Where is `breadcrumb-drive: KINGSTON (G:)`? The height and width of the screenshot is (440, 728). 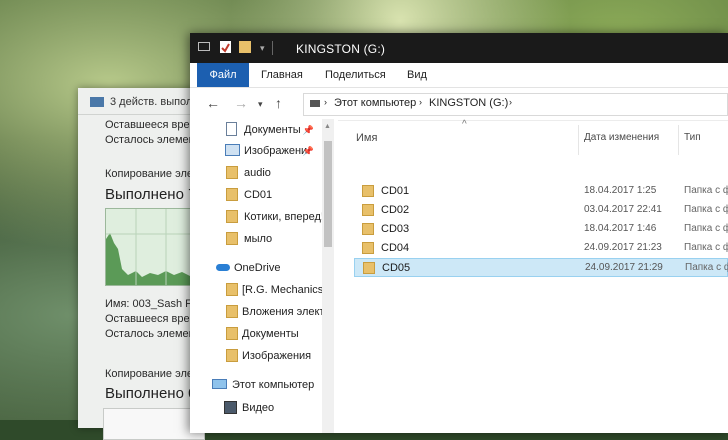 breadcrumb-drive: KINGSTON (G:) is located at coordinates (468, 103).